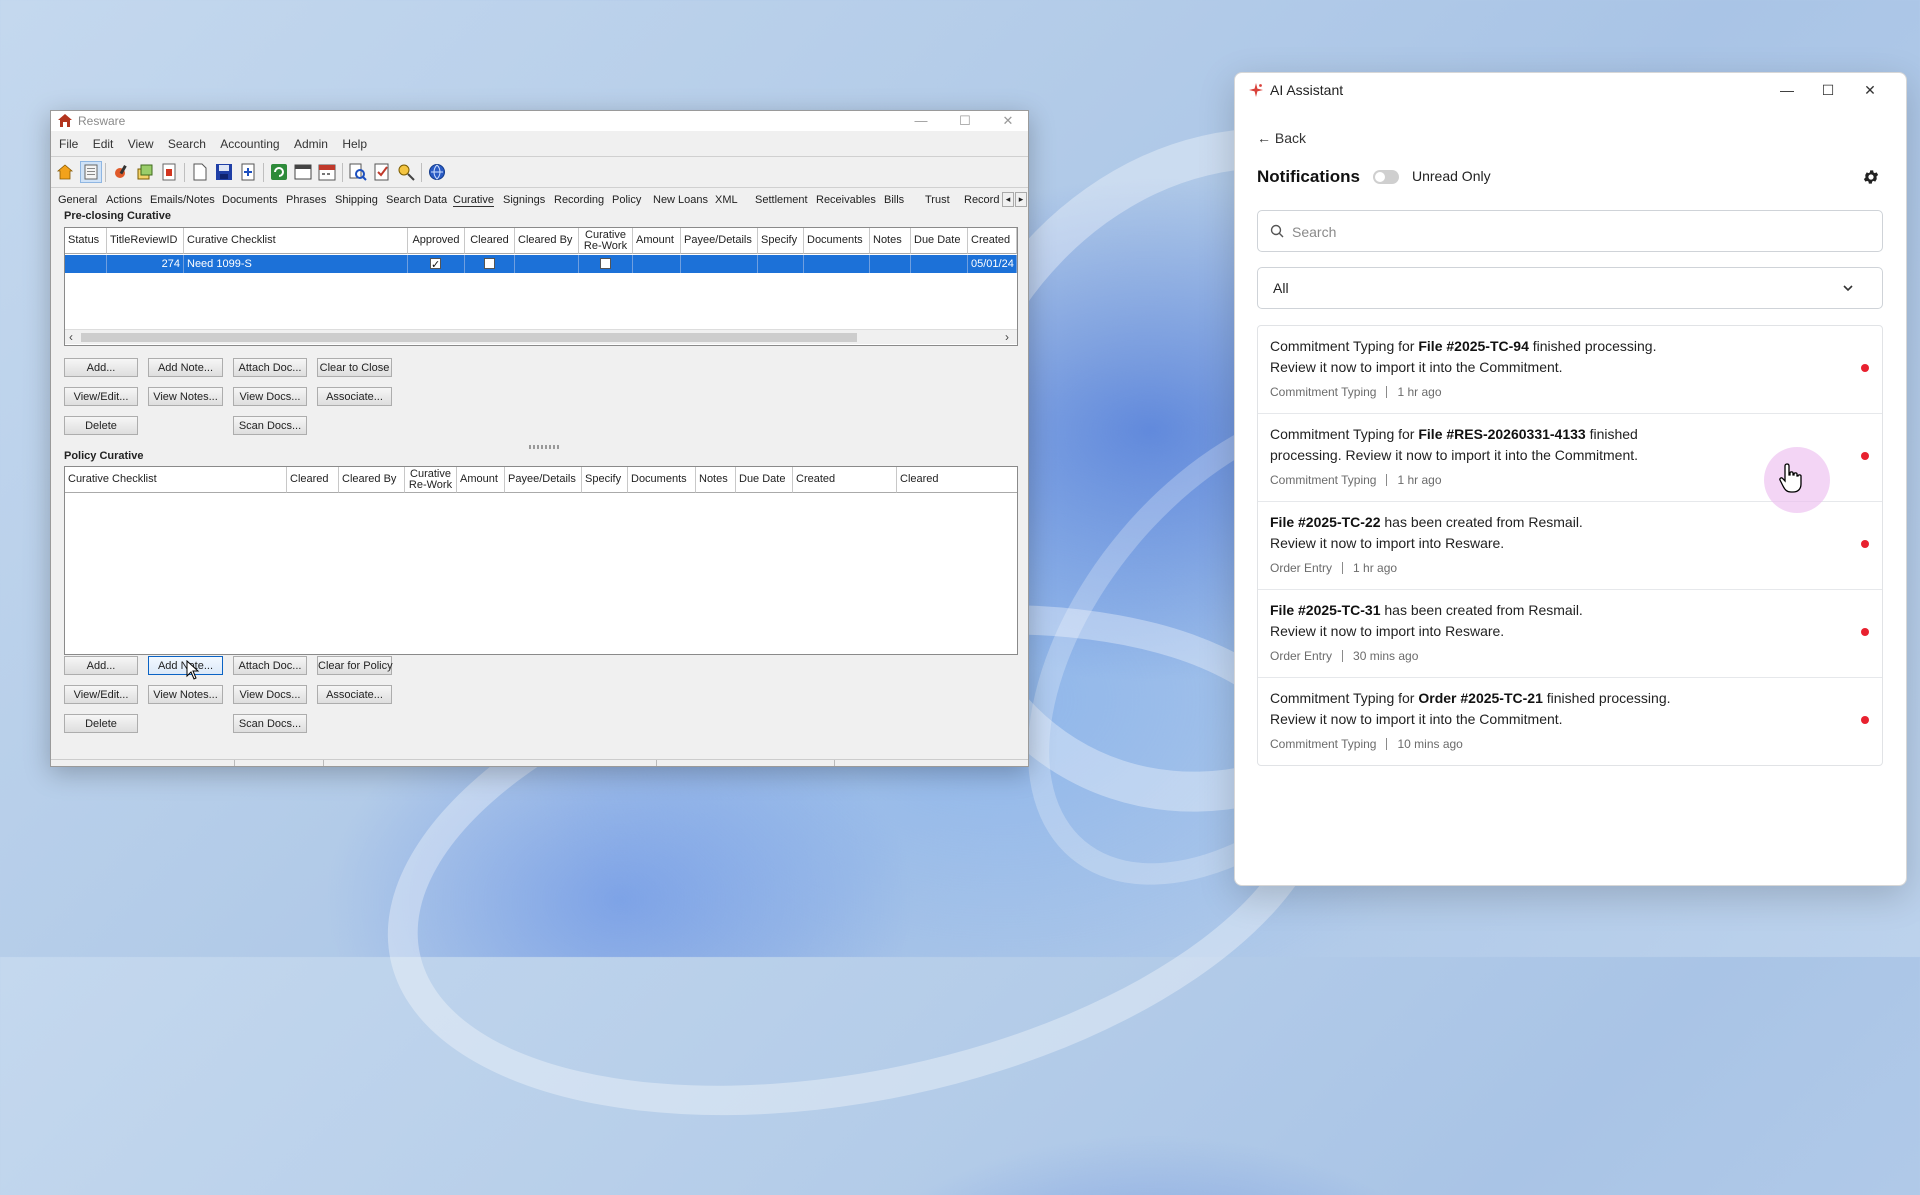 The width and height of the screenshot is (1920, 1195). Describe the element at coordinates (68, 144) in the screenshot. I see `menu-file: File` at that location.